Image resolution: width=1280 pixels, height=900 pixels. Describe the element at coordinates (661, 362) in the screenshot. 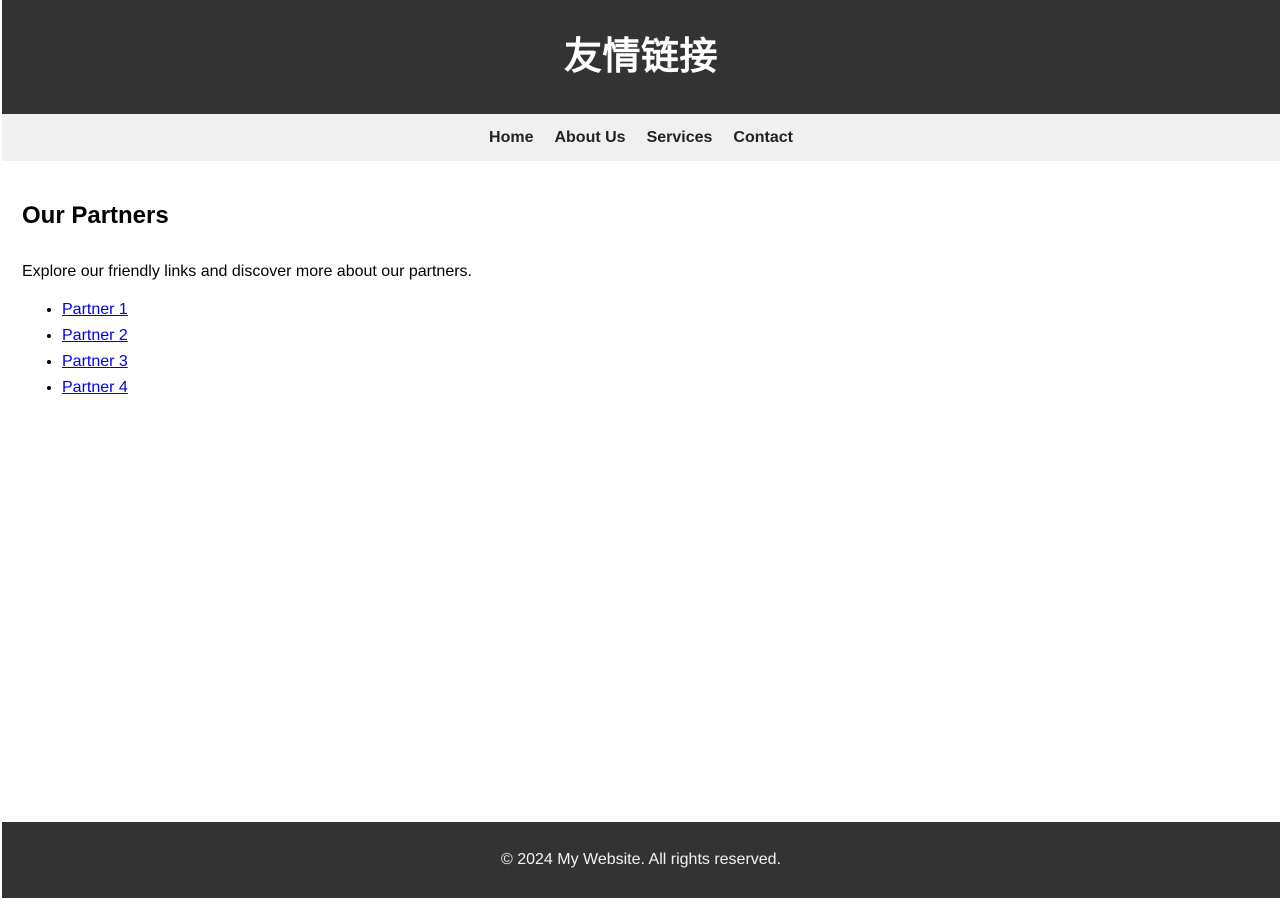

I see `list-item: Partner 3` at that location.